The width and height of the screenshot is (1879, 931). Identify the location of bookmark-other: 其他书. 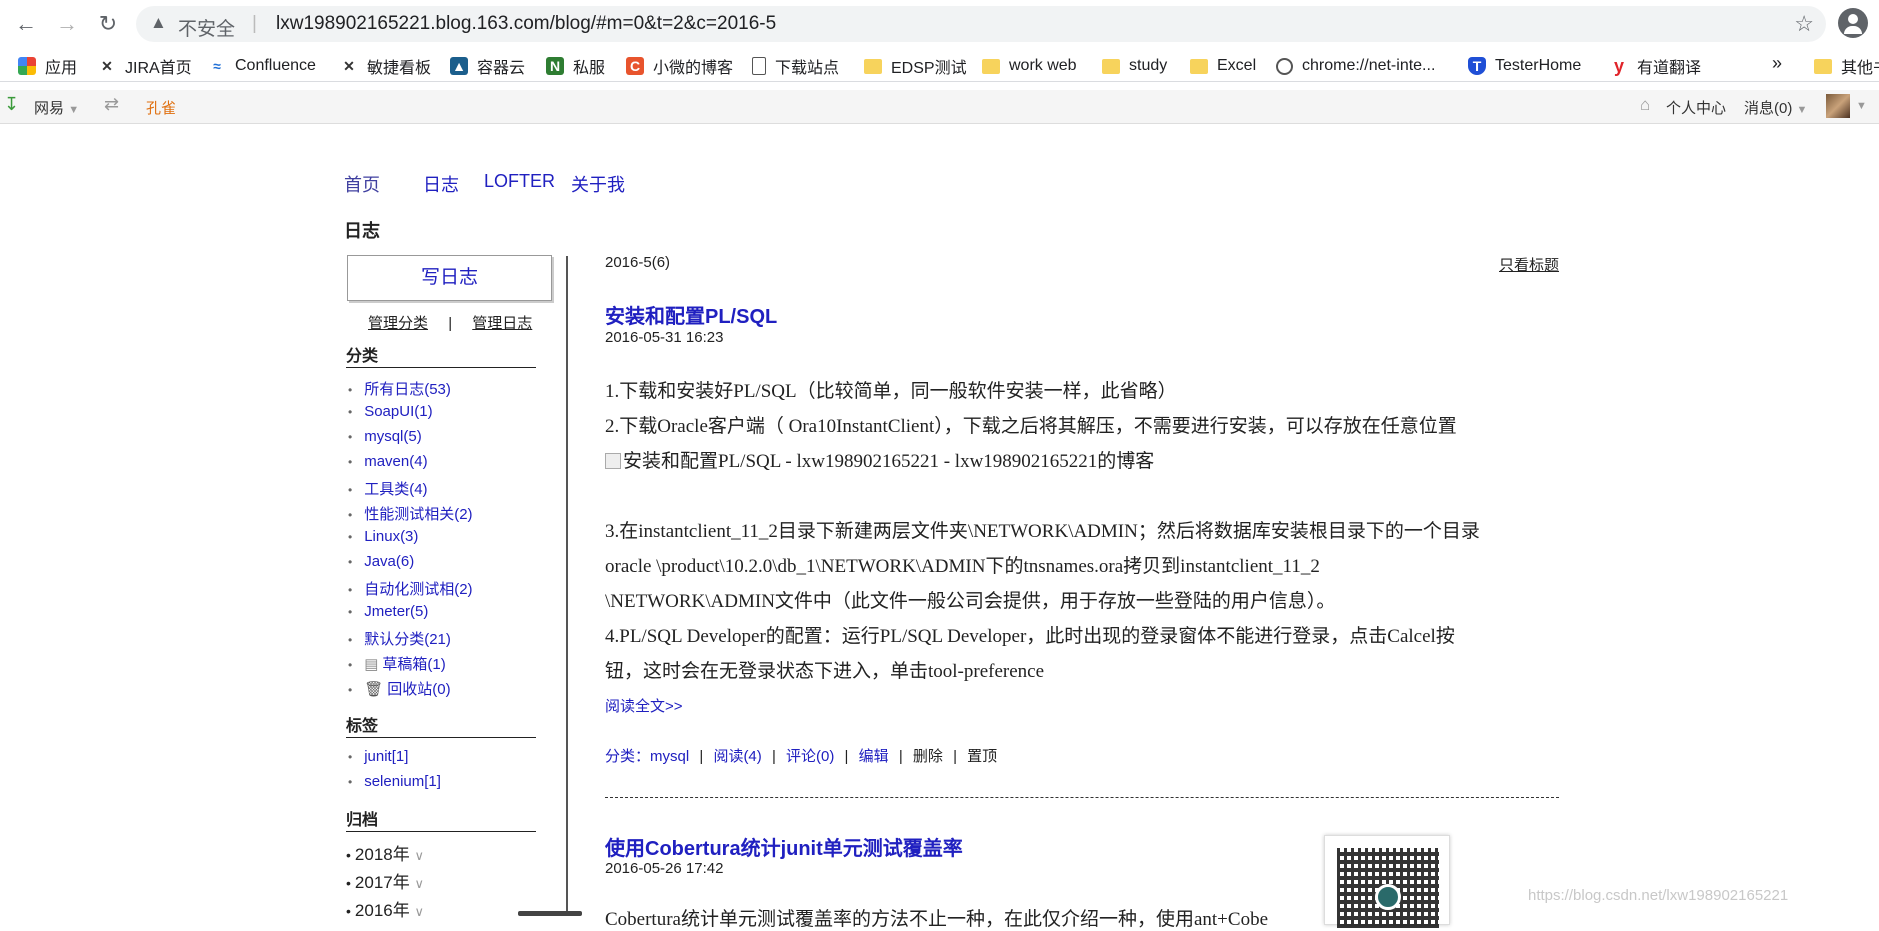
(1846, 66).